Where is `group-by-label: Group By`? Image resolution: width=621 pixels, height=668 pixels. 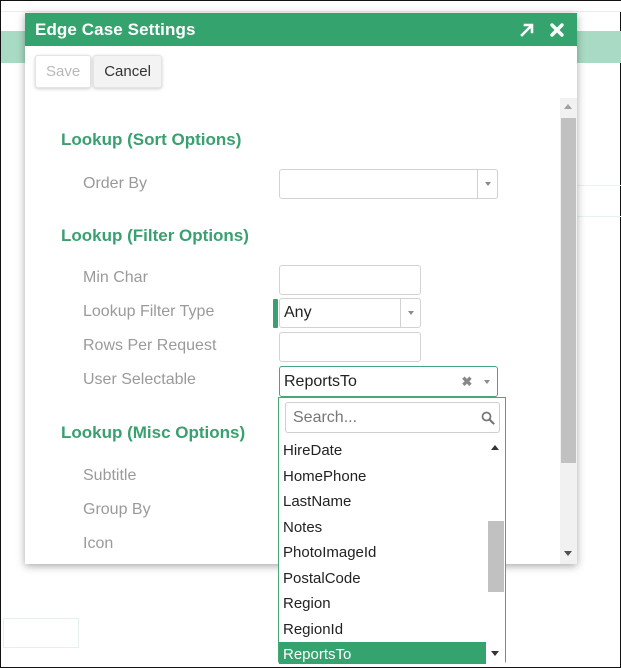
group-by-label: Group By is located at coordinates (117, 509).